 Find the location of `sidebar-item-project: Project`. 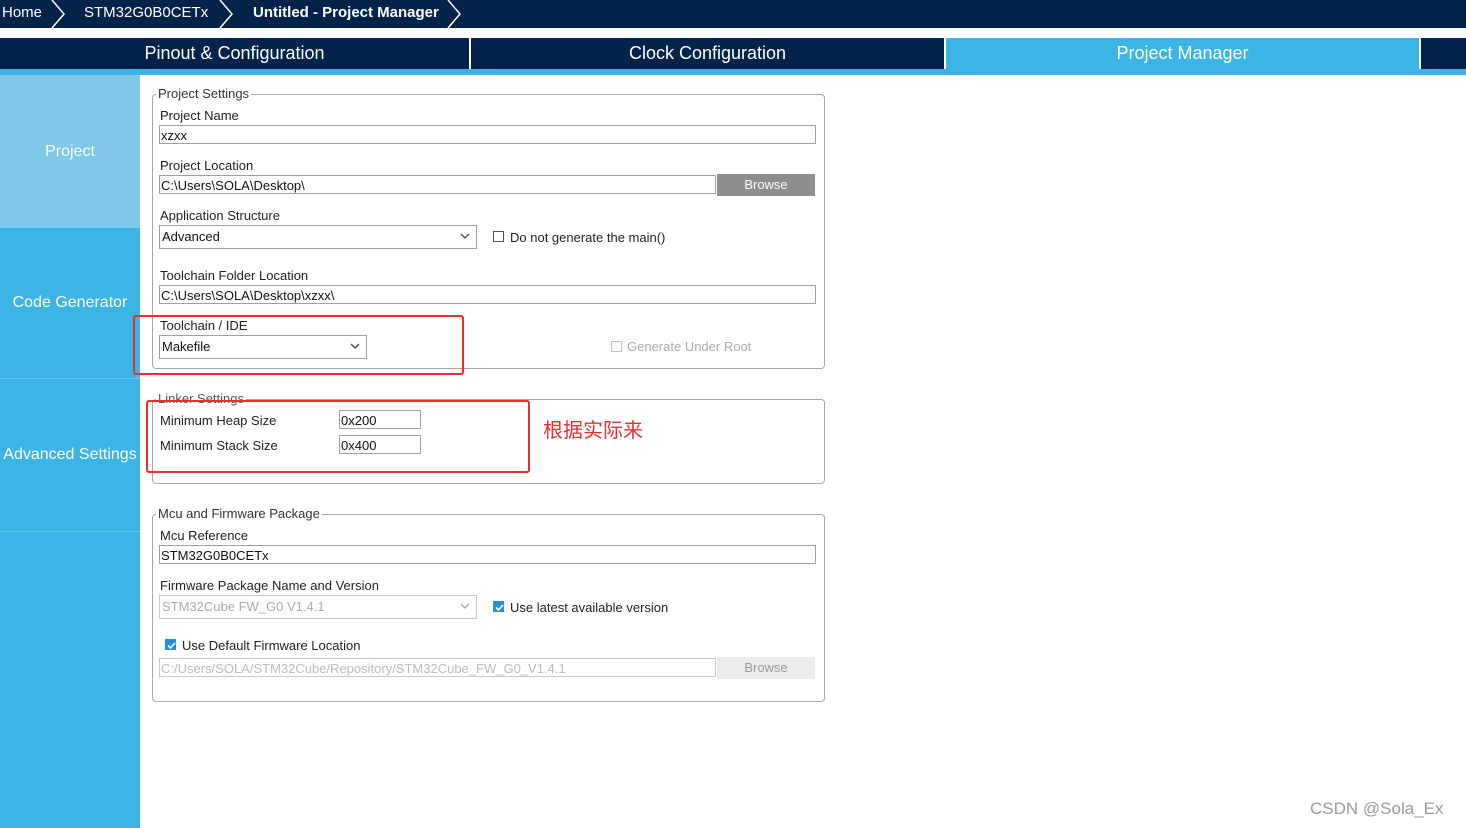

sidebar-item-project: Project is located at coordinates (70, 151).